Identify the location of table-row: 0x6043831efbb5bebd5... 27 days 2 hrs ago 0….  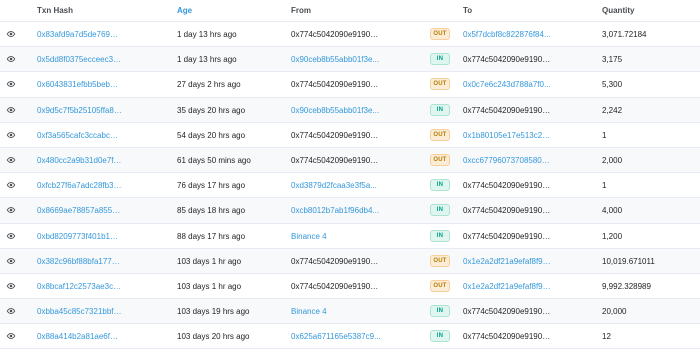
(350, 85).